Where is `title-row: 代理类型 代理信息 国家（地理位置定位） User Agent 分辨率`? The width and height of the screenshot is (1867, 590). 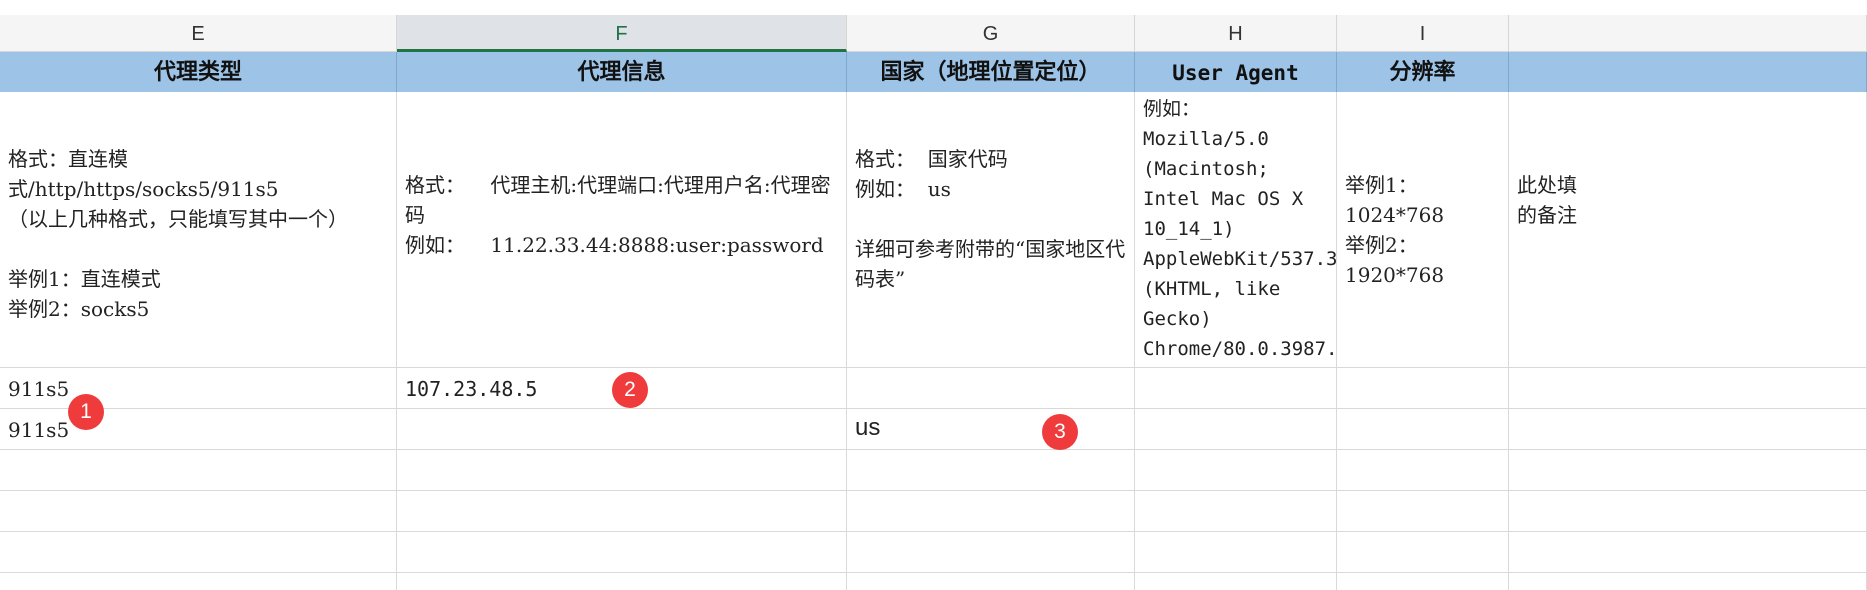
title-row: 代理类型 代理信息 国家（地理位置定位） User Agent 分辨率 is located at coordinates (933, 72).